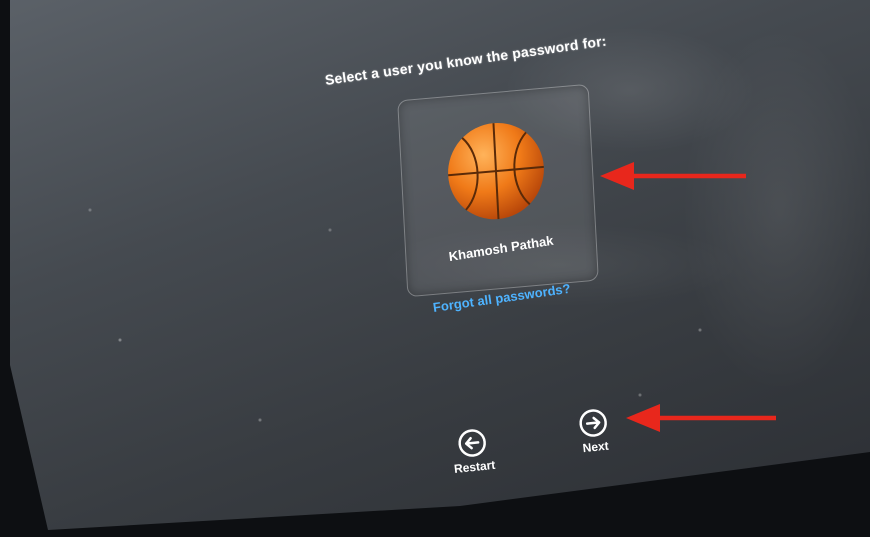 The height and width of the screenshot is (537, 870). Describe the element at coordinates (474, 467) in the screenshot. I see `restart-label: Restart` at that location.